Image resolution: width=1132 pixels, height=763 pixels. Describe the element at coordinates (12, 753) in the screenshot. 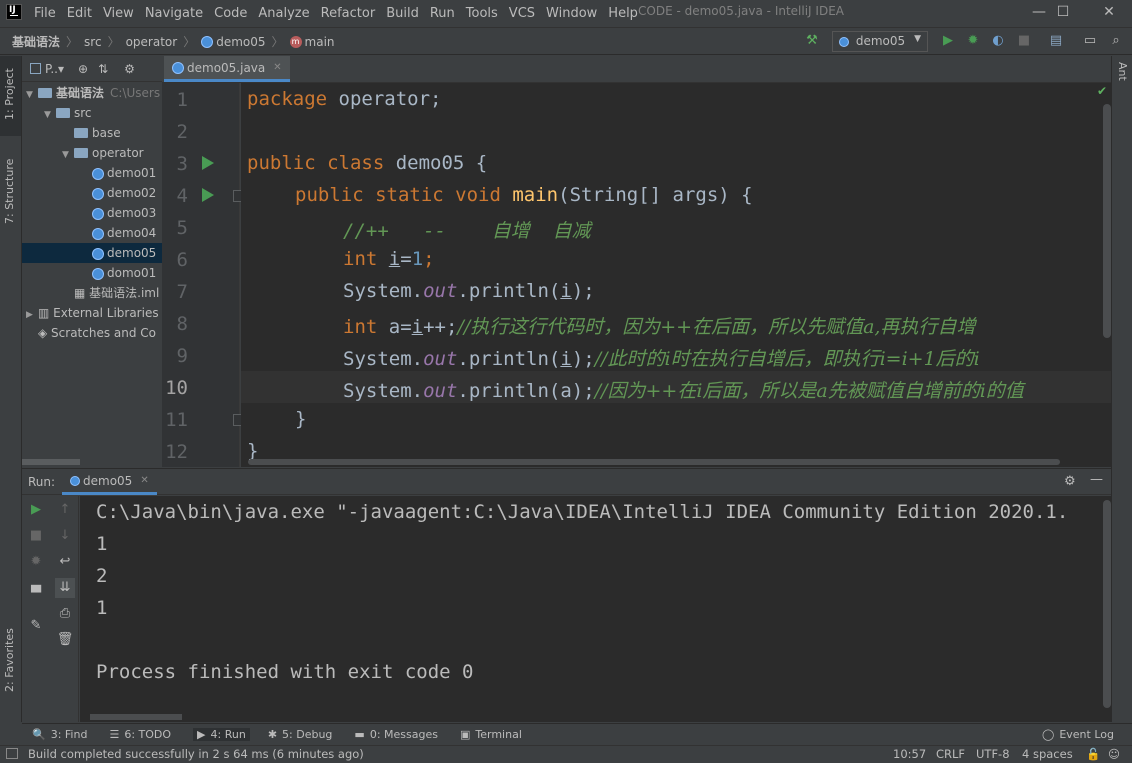

I see `toggle-tool-windows-icon` at that location.